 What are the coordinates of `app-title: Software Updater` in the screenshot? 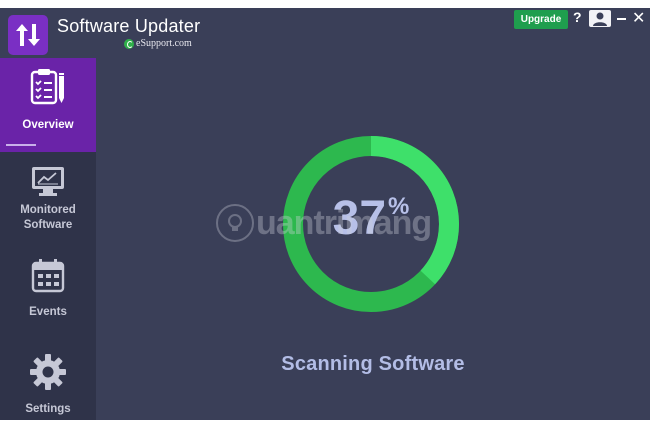 It's located at (129, 26).